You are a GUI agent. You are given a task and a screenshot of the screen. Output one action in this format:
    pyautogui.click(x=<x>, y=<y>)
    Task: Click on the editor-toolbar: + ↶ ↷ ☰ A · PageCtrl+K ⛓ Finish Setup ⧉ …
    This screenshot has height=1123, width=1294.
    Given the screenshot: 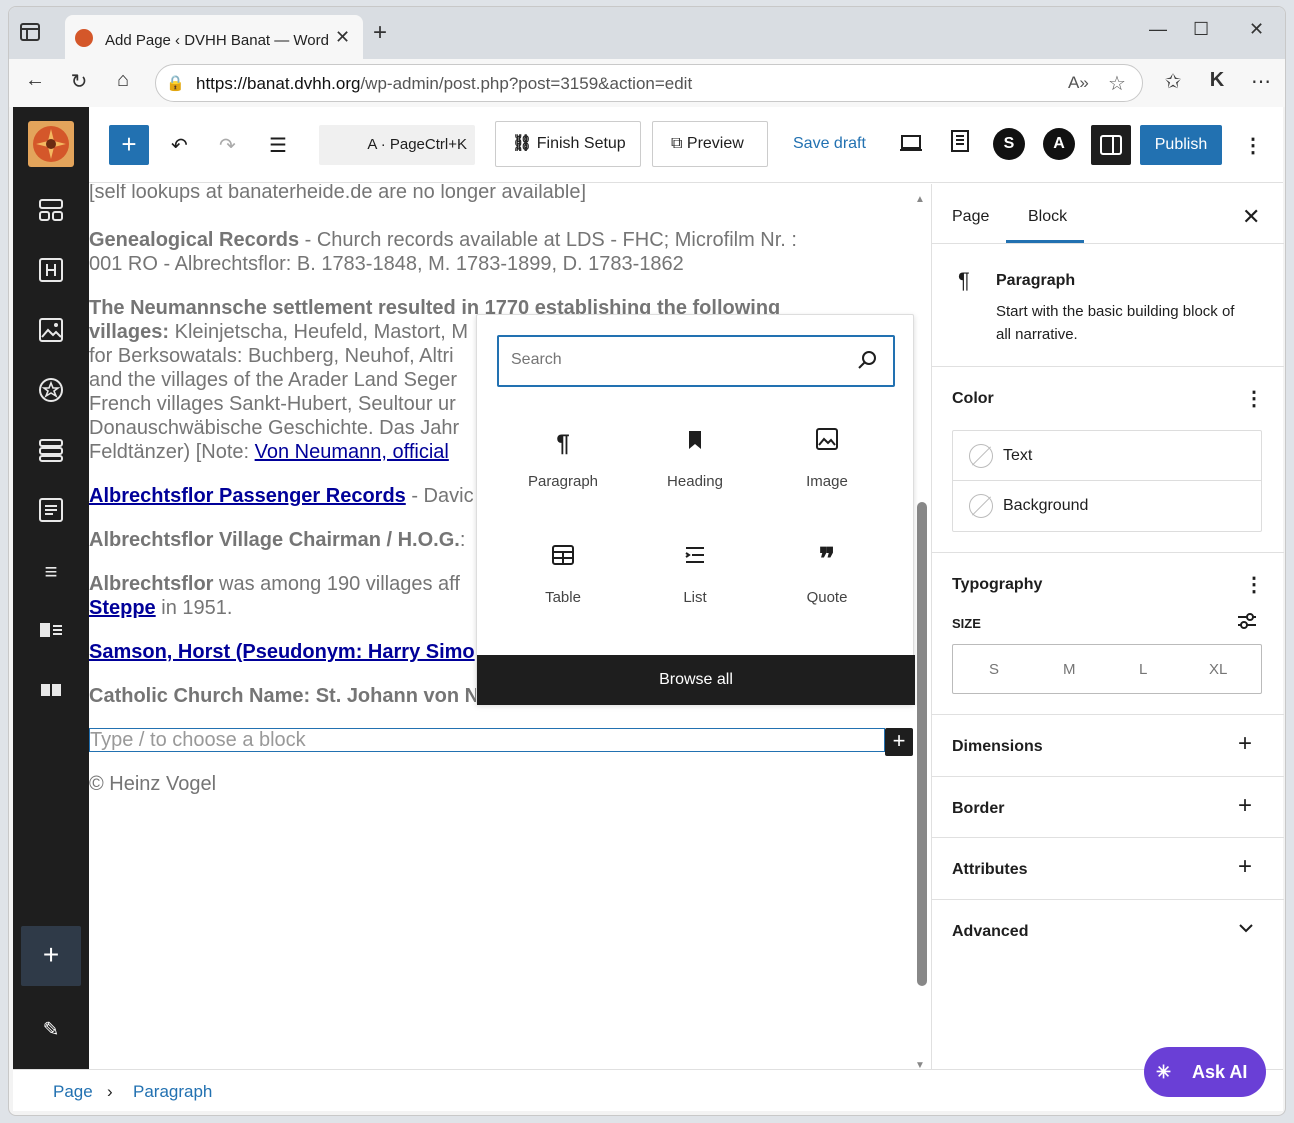 What is the action you would take?
    pyautogui.click(x=686, y=145)
    